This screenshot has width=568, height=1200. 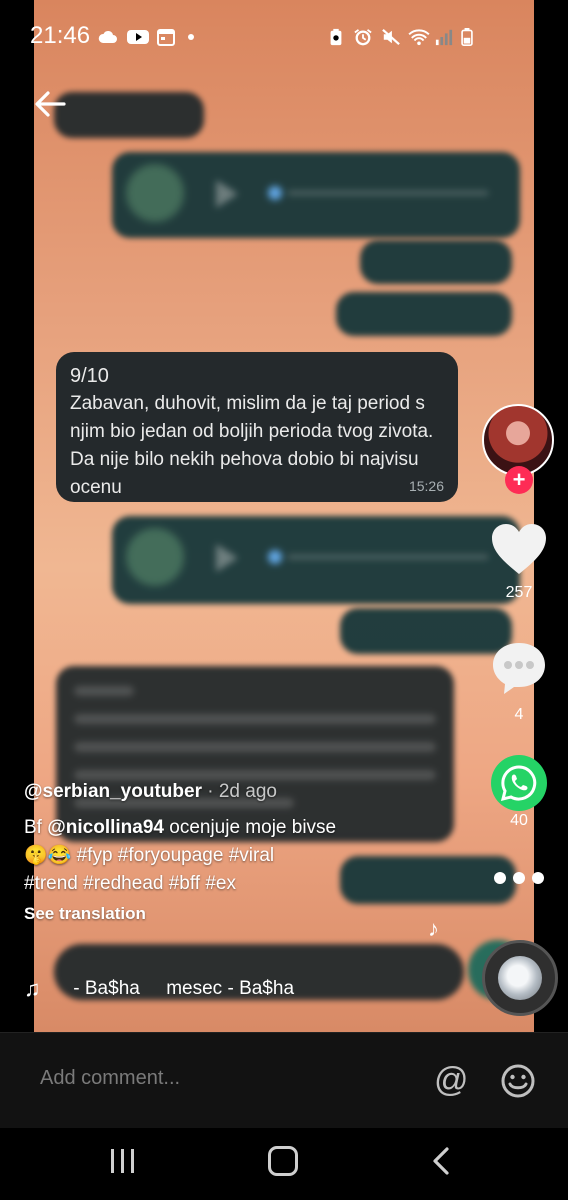 I want to click on alarm-icon, so click(x=363, y=37).